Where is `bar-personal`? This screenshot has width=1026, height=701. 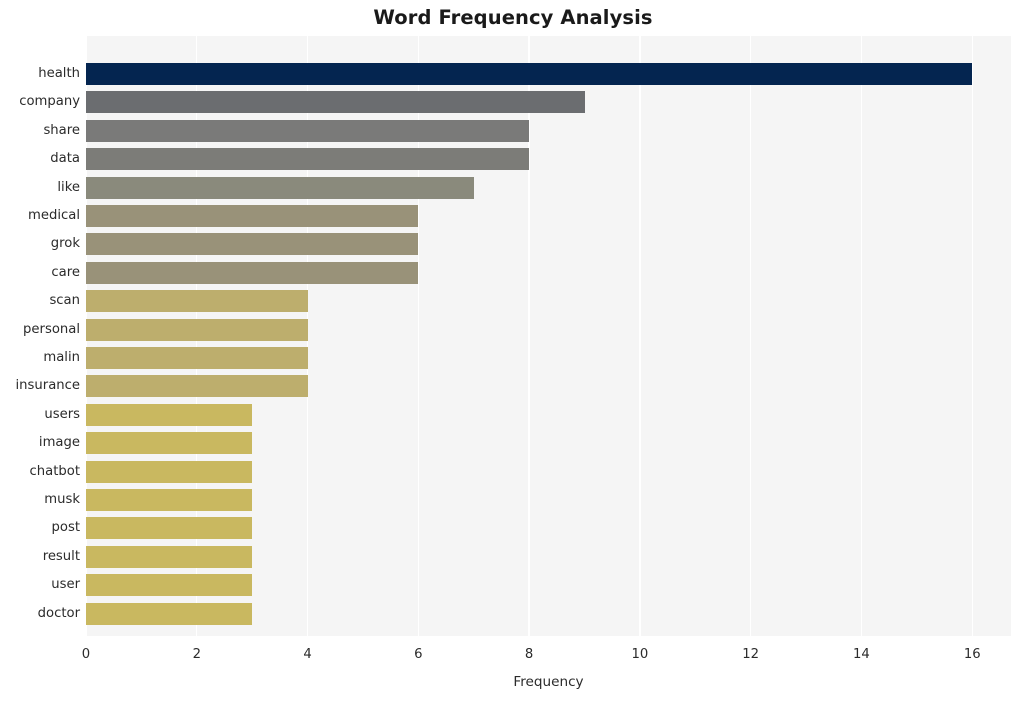
bar-personal is located at coordinates (197, 329).